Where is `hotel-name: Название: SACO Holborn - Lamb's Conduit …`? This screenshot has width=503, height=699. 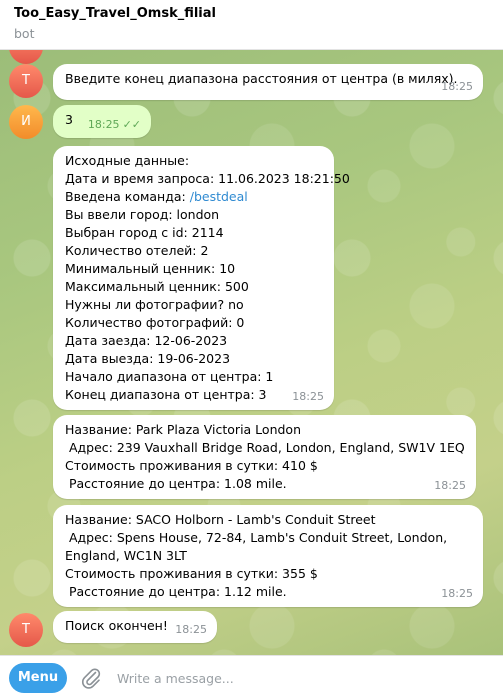
hotel-name: Название: SACO Holborn - Lamb's Conduit … is located at coordinates (220, 519).